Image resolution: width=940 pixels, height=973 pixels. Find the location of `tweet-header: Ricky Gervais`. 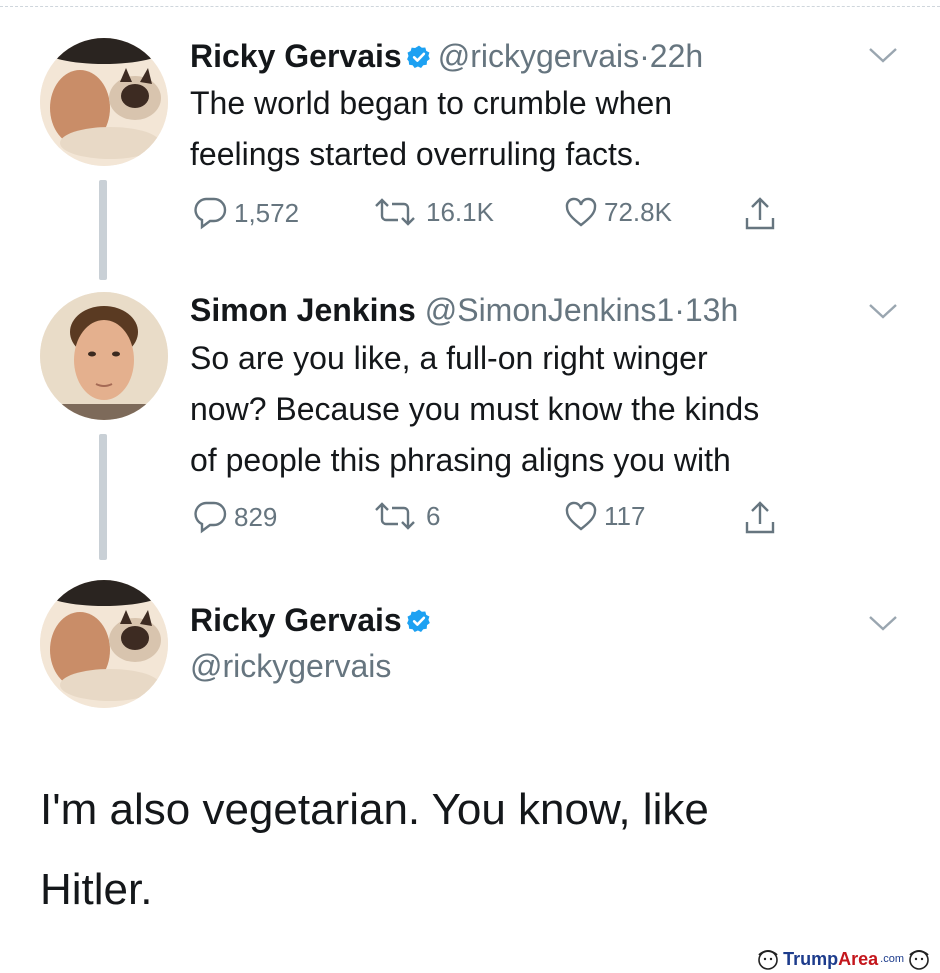

tweet-header: Ricky Gervais is located at coordinates (314, 621).